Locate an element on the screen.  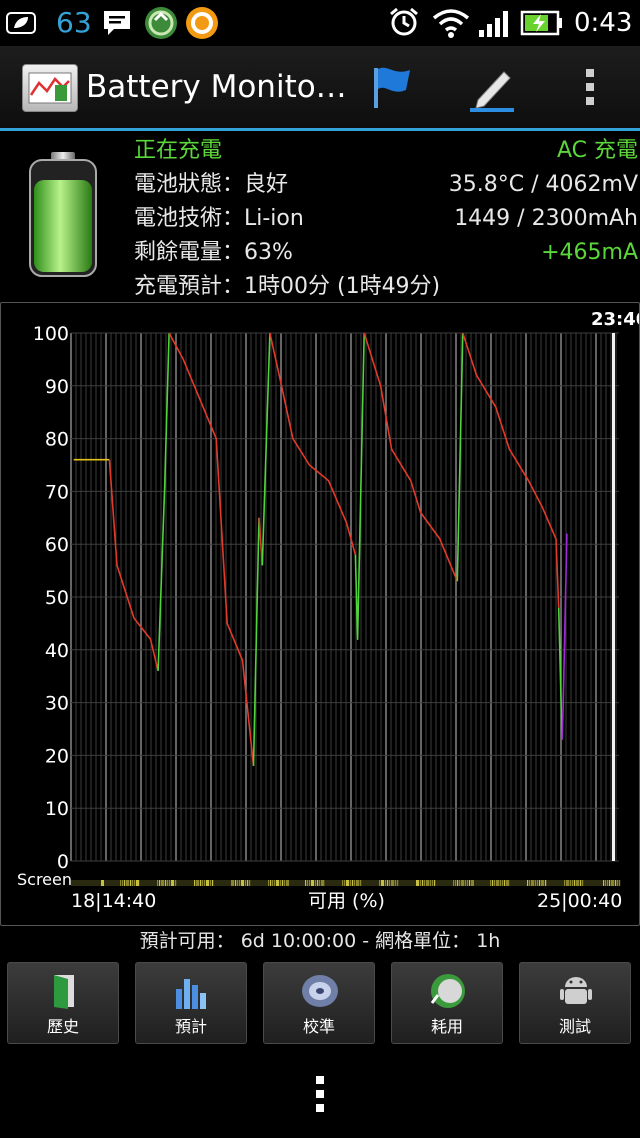
flag-button is located at coordinates (392, 87).